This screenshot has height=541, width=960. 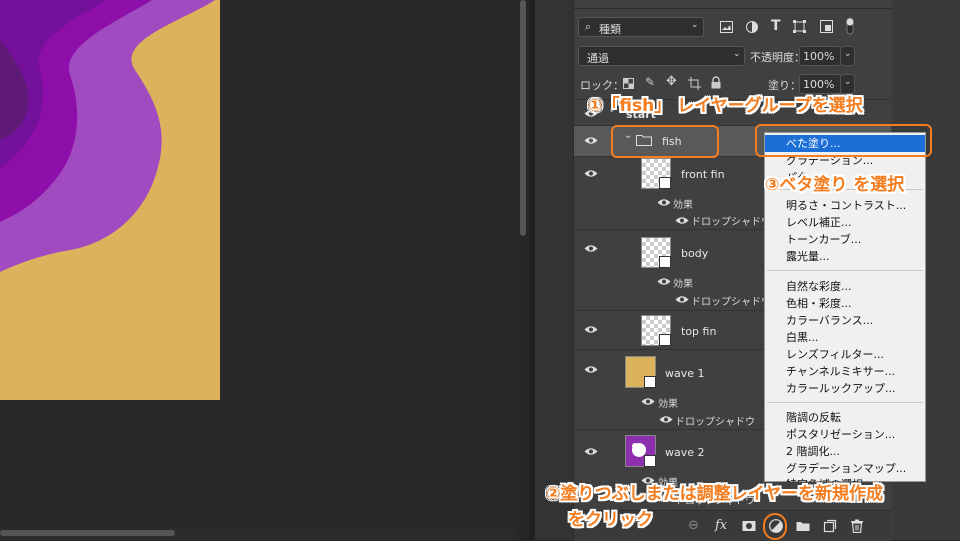 What do you see at coordinates (87, 533) in the screenshot?
I see `horizontal-scroll-thumb` at bounding box center [87, 533].